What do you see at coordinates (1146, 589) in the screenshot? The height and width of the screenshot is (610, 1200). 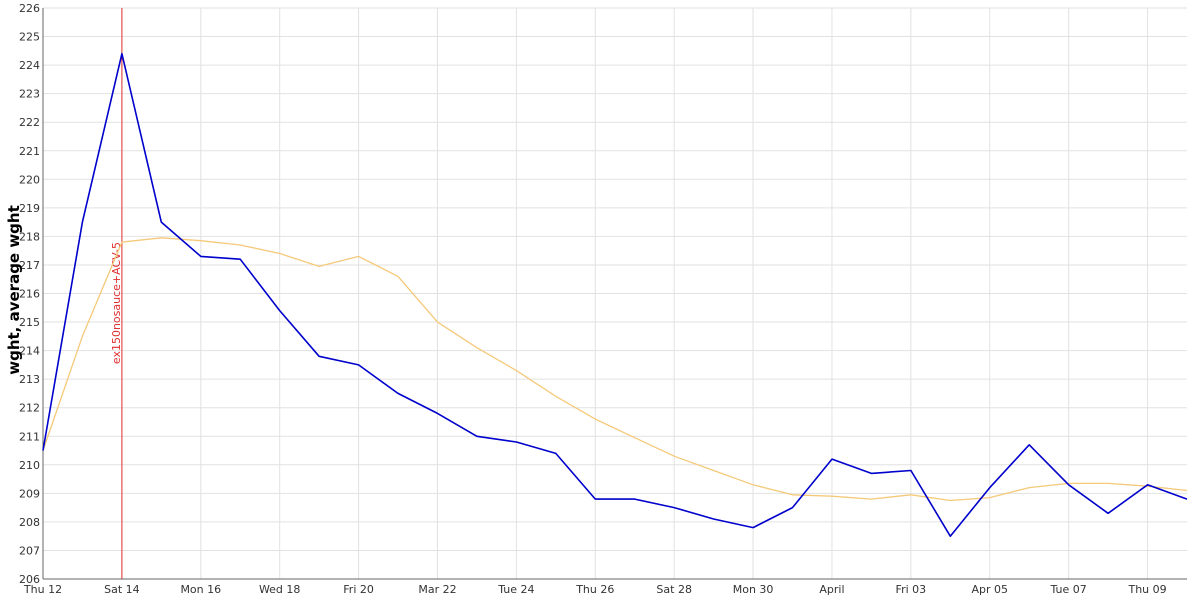 I see `x-tick-label: Thu 09` at bounding box center [1146, 589].